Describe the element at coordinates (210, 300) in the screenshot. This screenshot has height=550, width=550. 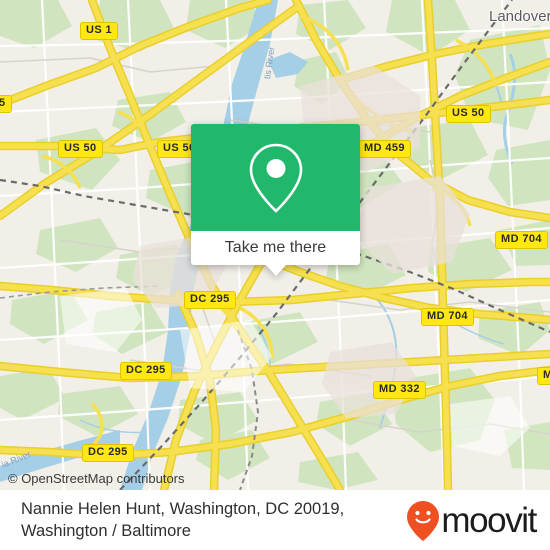
I see `road-shield-dc295-north: DC 295` at that location.